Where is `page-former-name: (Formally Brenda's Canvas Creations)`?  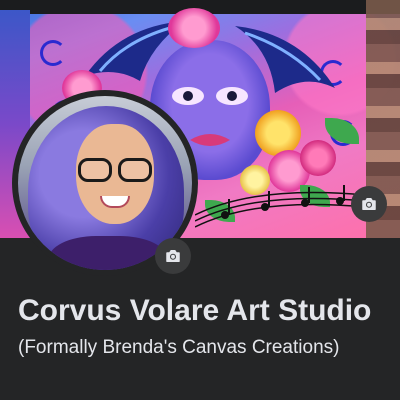
page-former-name: (Formally Brenda's Canvas Creations) is located at coordinates (179, 347).